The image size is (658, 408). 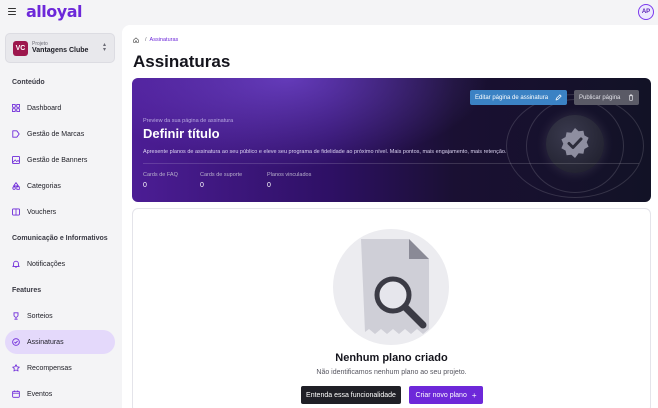 I want to click on stat-linked-plans: Planos vinculados 0, so click(x=289, y=180).